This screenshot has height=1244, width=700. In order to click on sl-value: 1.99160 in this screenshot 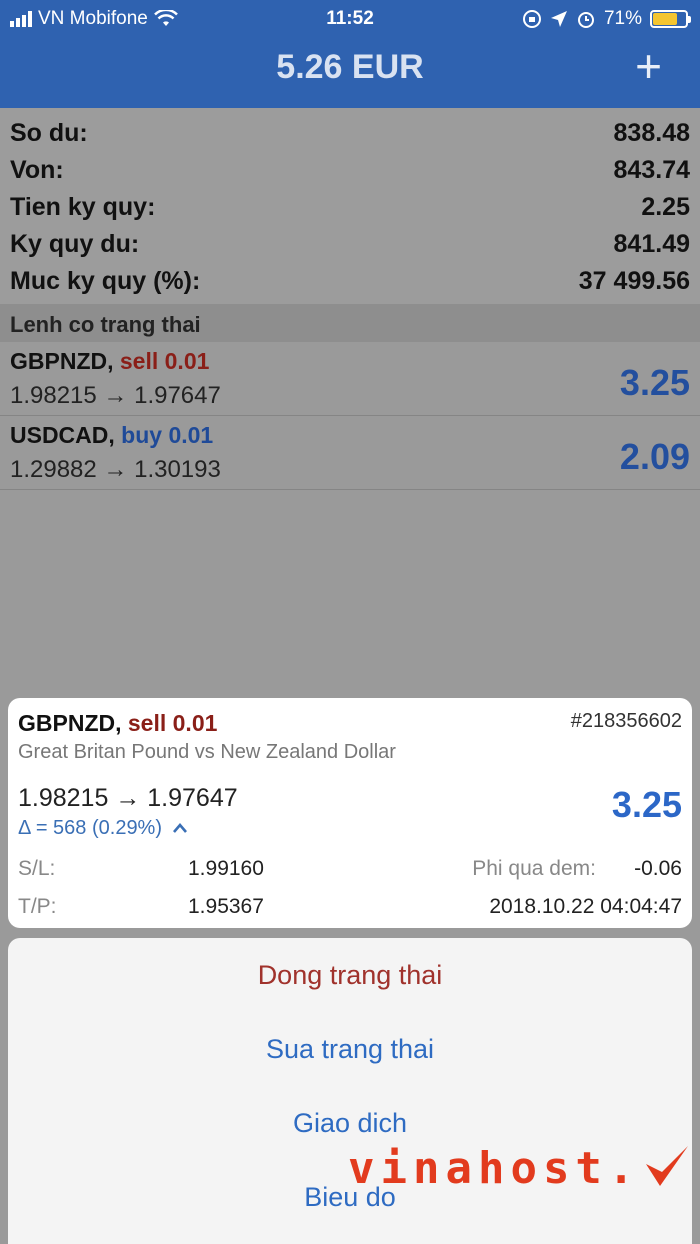, I will do `click(226, 868)`.